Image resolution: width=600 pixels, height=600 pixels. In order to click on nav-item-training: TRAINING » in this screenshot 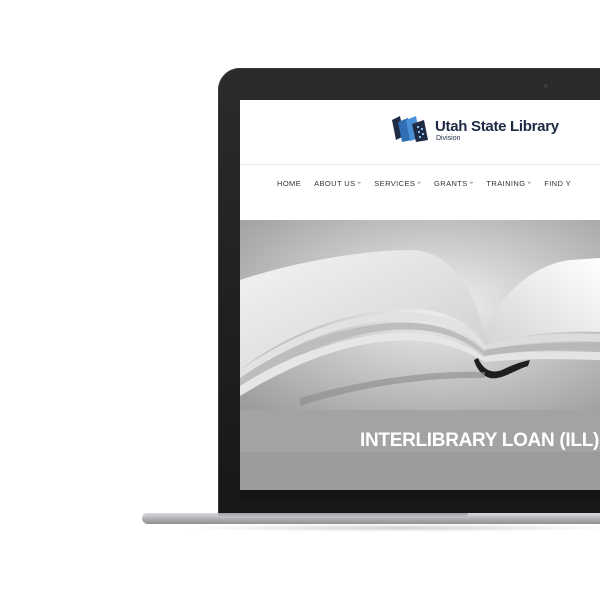, I will do `click(508, 183)`.